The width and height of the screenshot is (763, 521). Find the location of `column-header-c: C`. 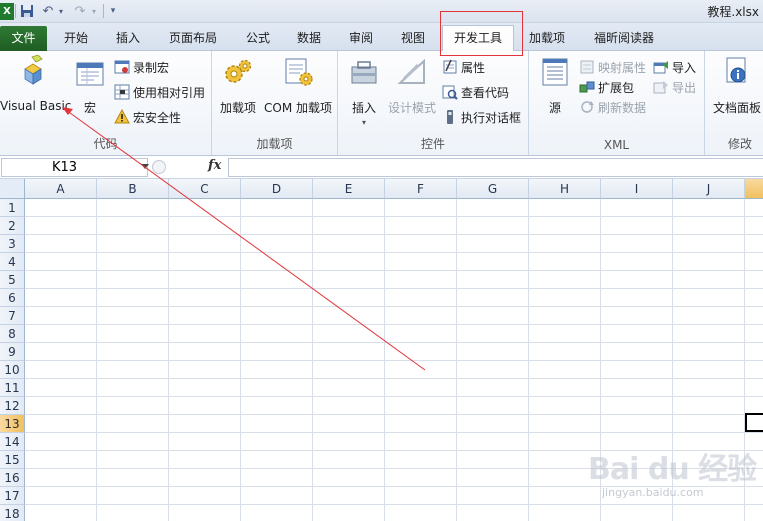

column-header-c: C is located at coordinates (205, 189).